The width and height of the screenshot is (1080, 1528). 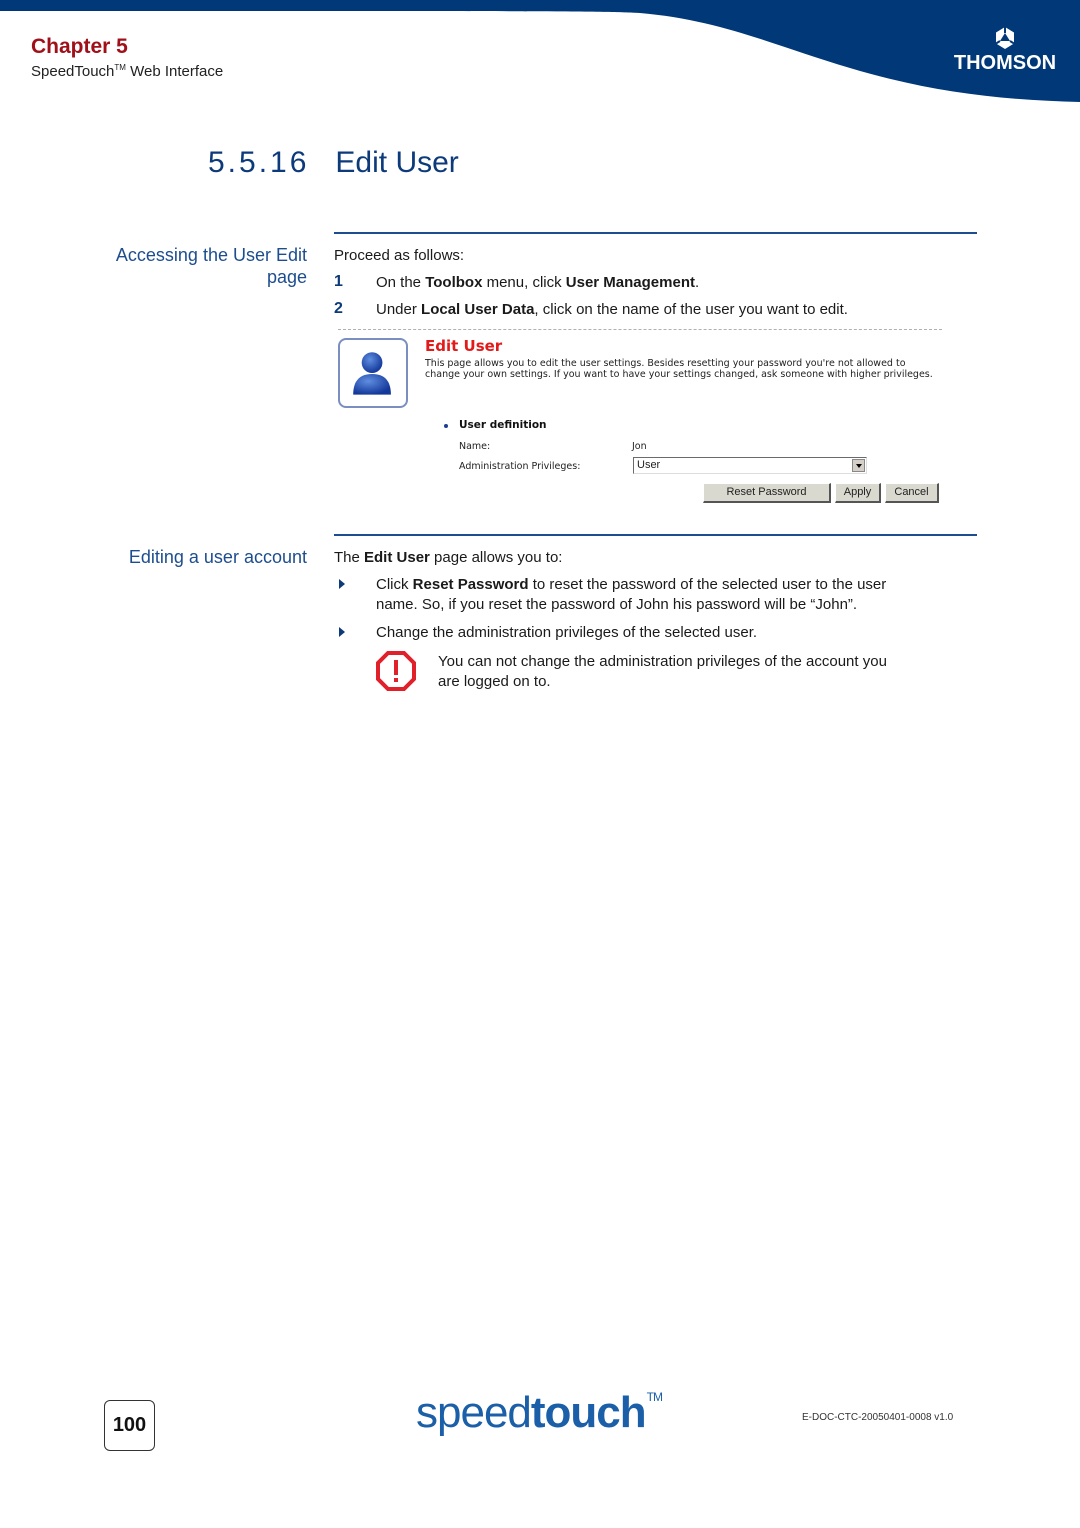 What do you see at coordinates (211, 255) in the screenshot?
I see `accessing-heading-line1: Accessing the User Edit` at bounding box center [211, 255].